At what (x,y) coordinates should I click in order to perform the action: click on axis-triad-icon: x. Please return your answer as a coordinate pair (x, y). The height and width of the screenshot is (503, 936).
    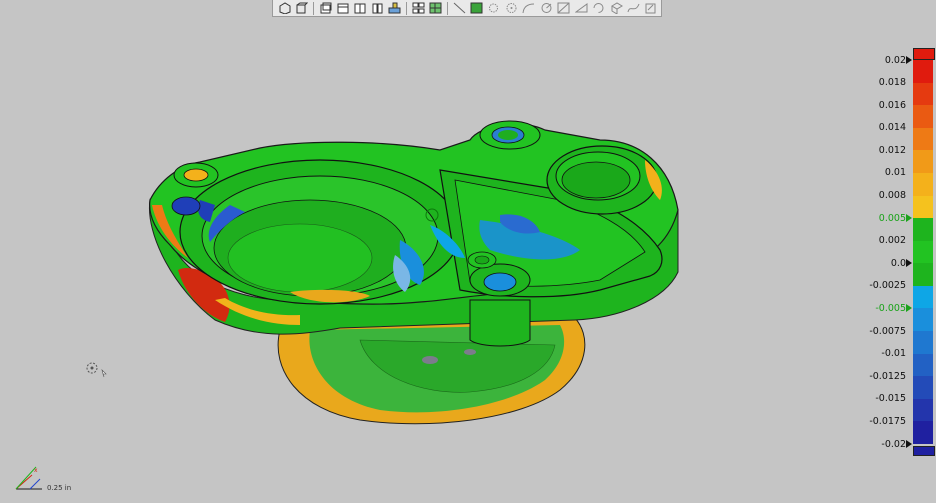
    Looking at the image, I should click on (28, 478).